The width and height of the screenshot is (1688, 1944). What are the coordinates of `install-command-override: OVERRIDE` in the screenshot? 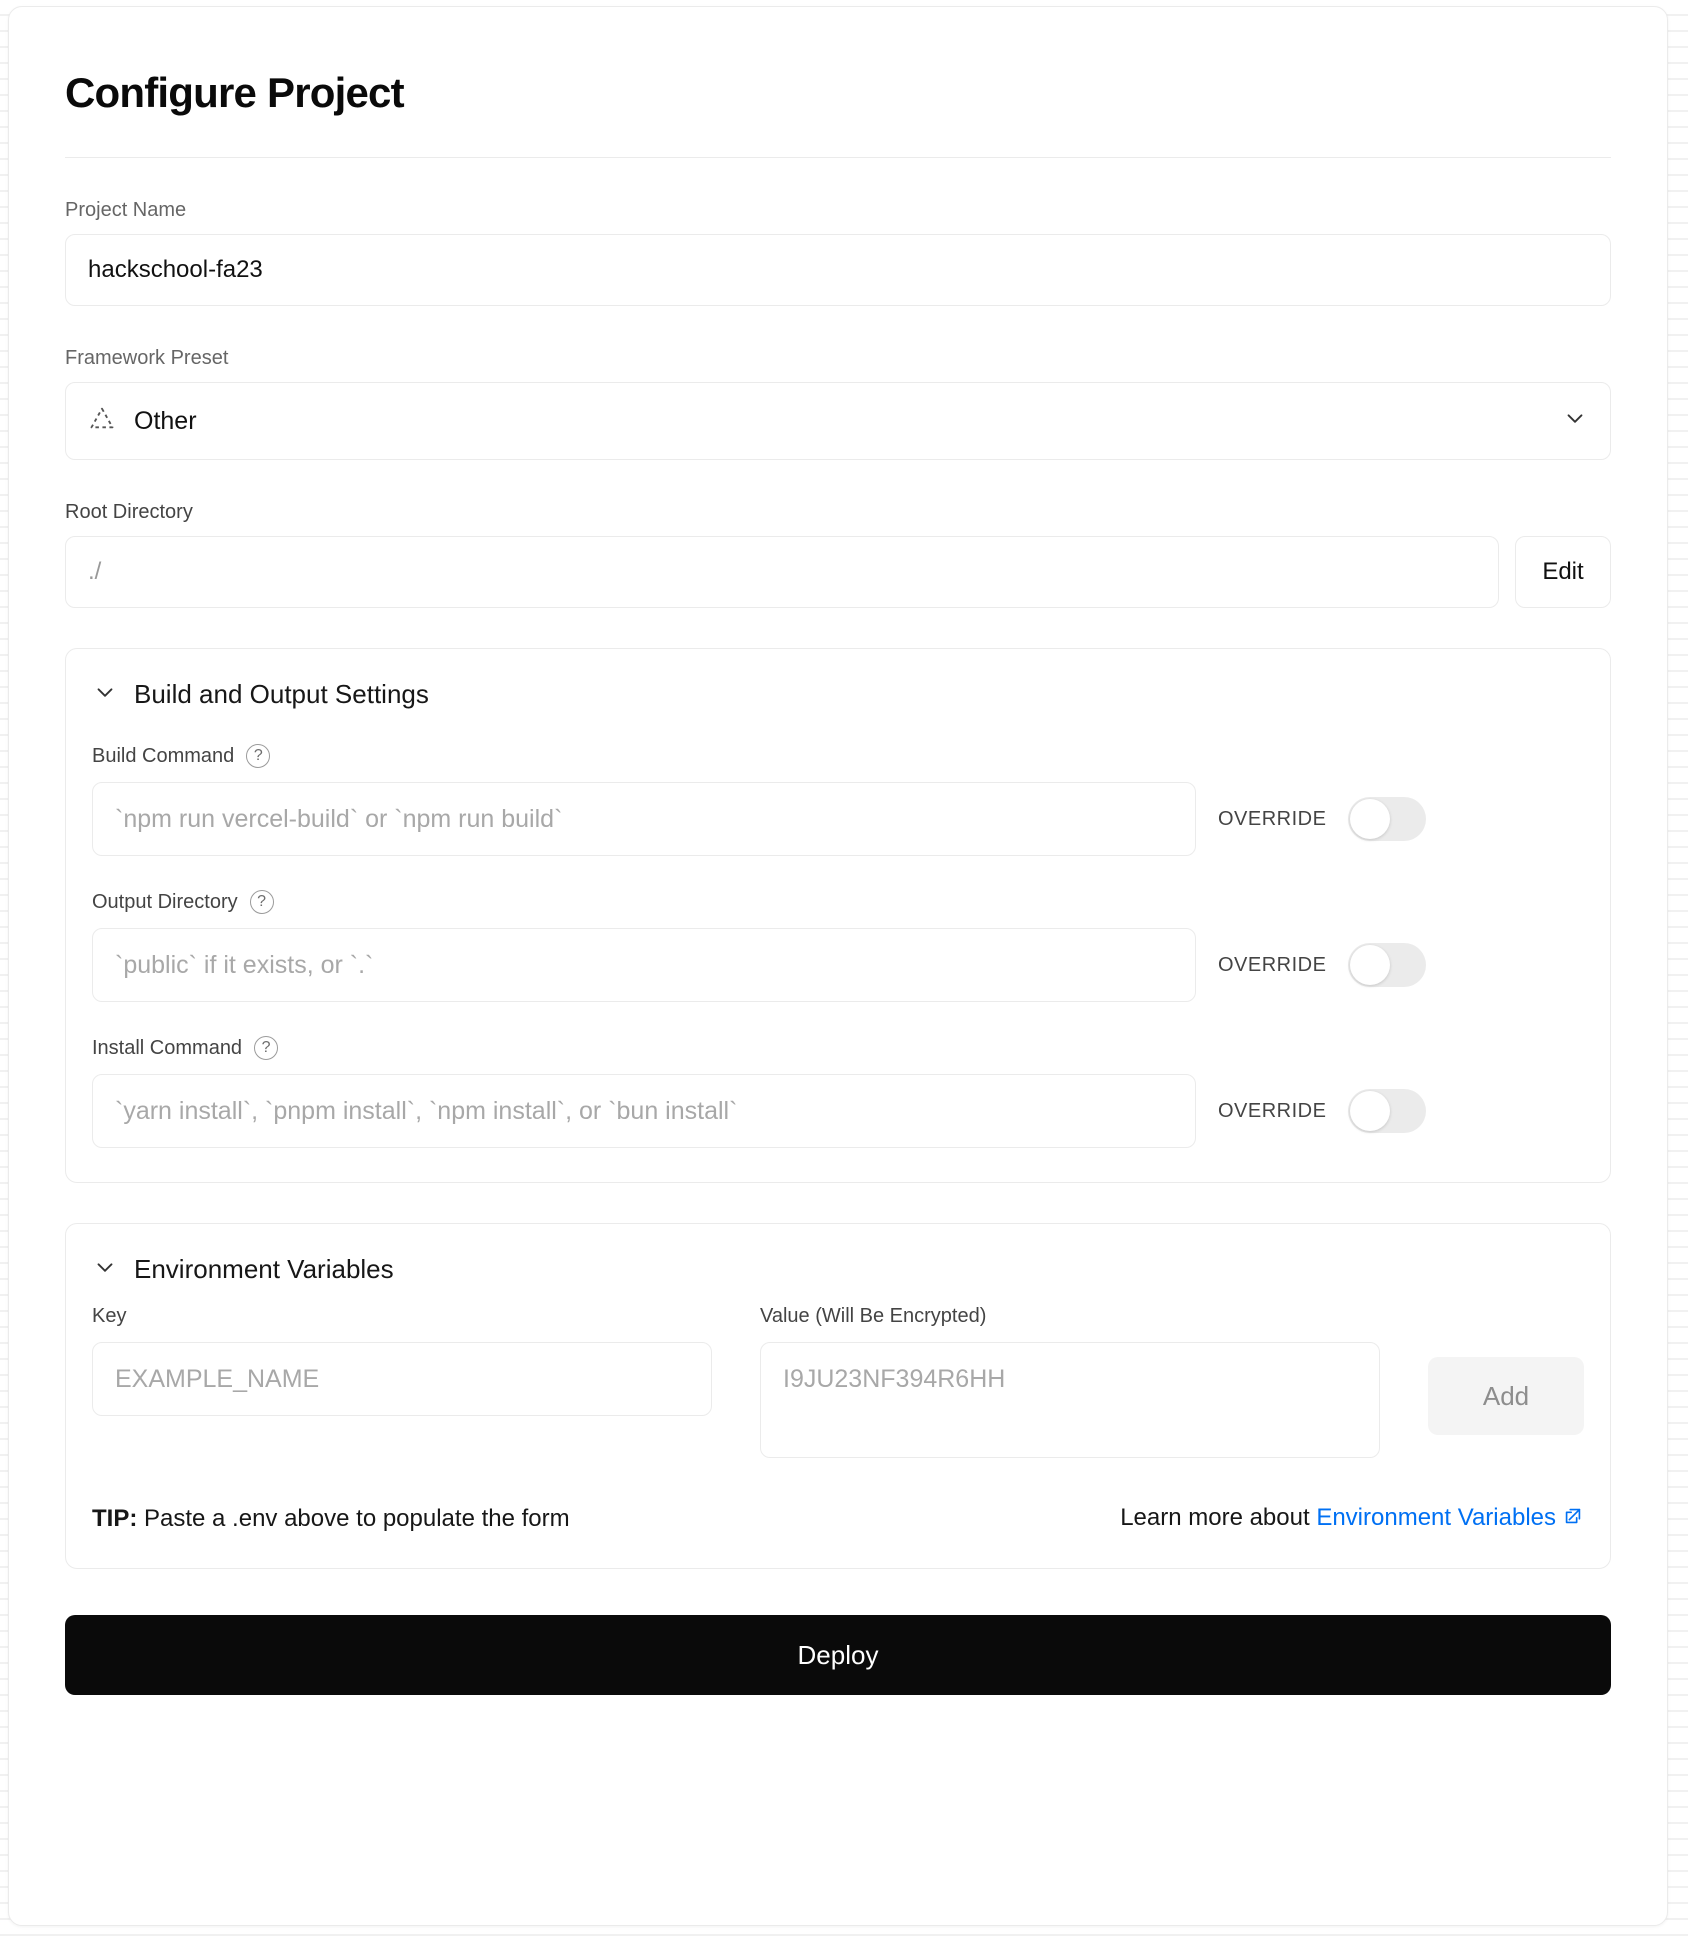 It's located at (1322, 1111).